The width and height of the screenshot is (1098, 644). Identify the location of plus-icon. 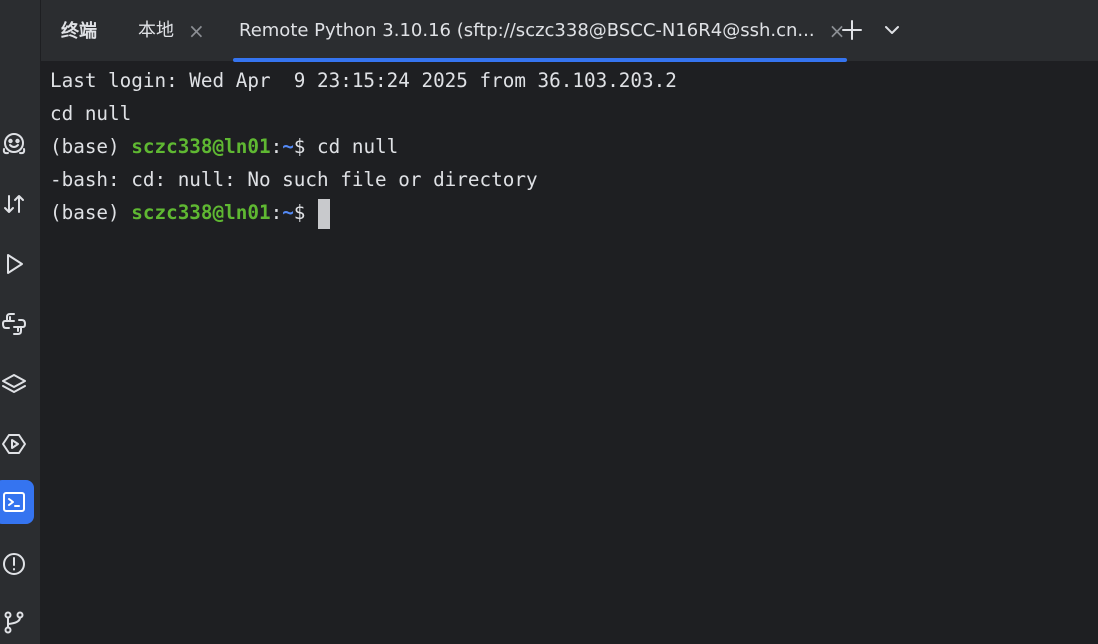
(852, 30).